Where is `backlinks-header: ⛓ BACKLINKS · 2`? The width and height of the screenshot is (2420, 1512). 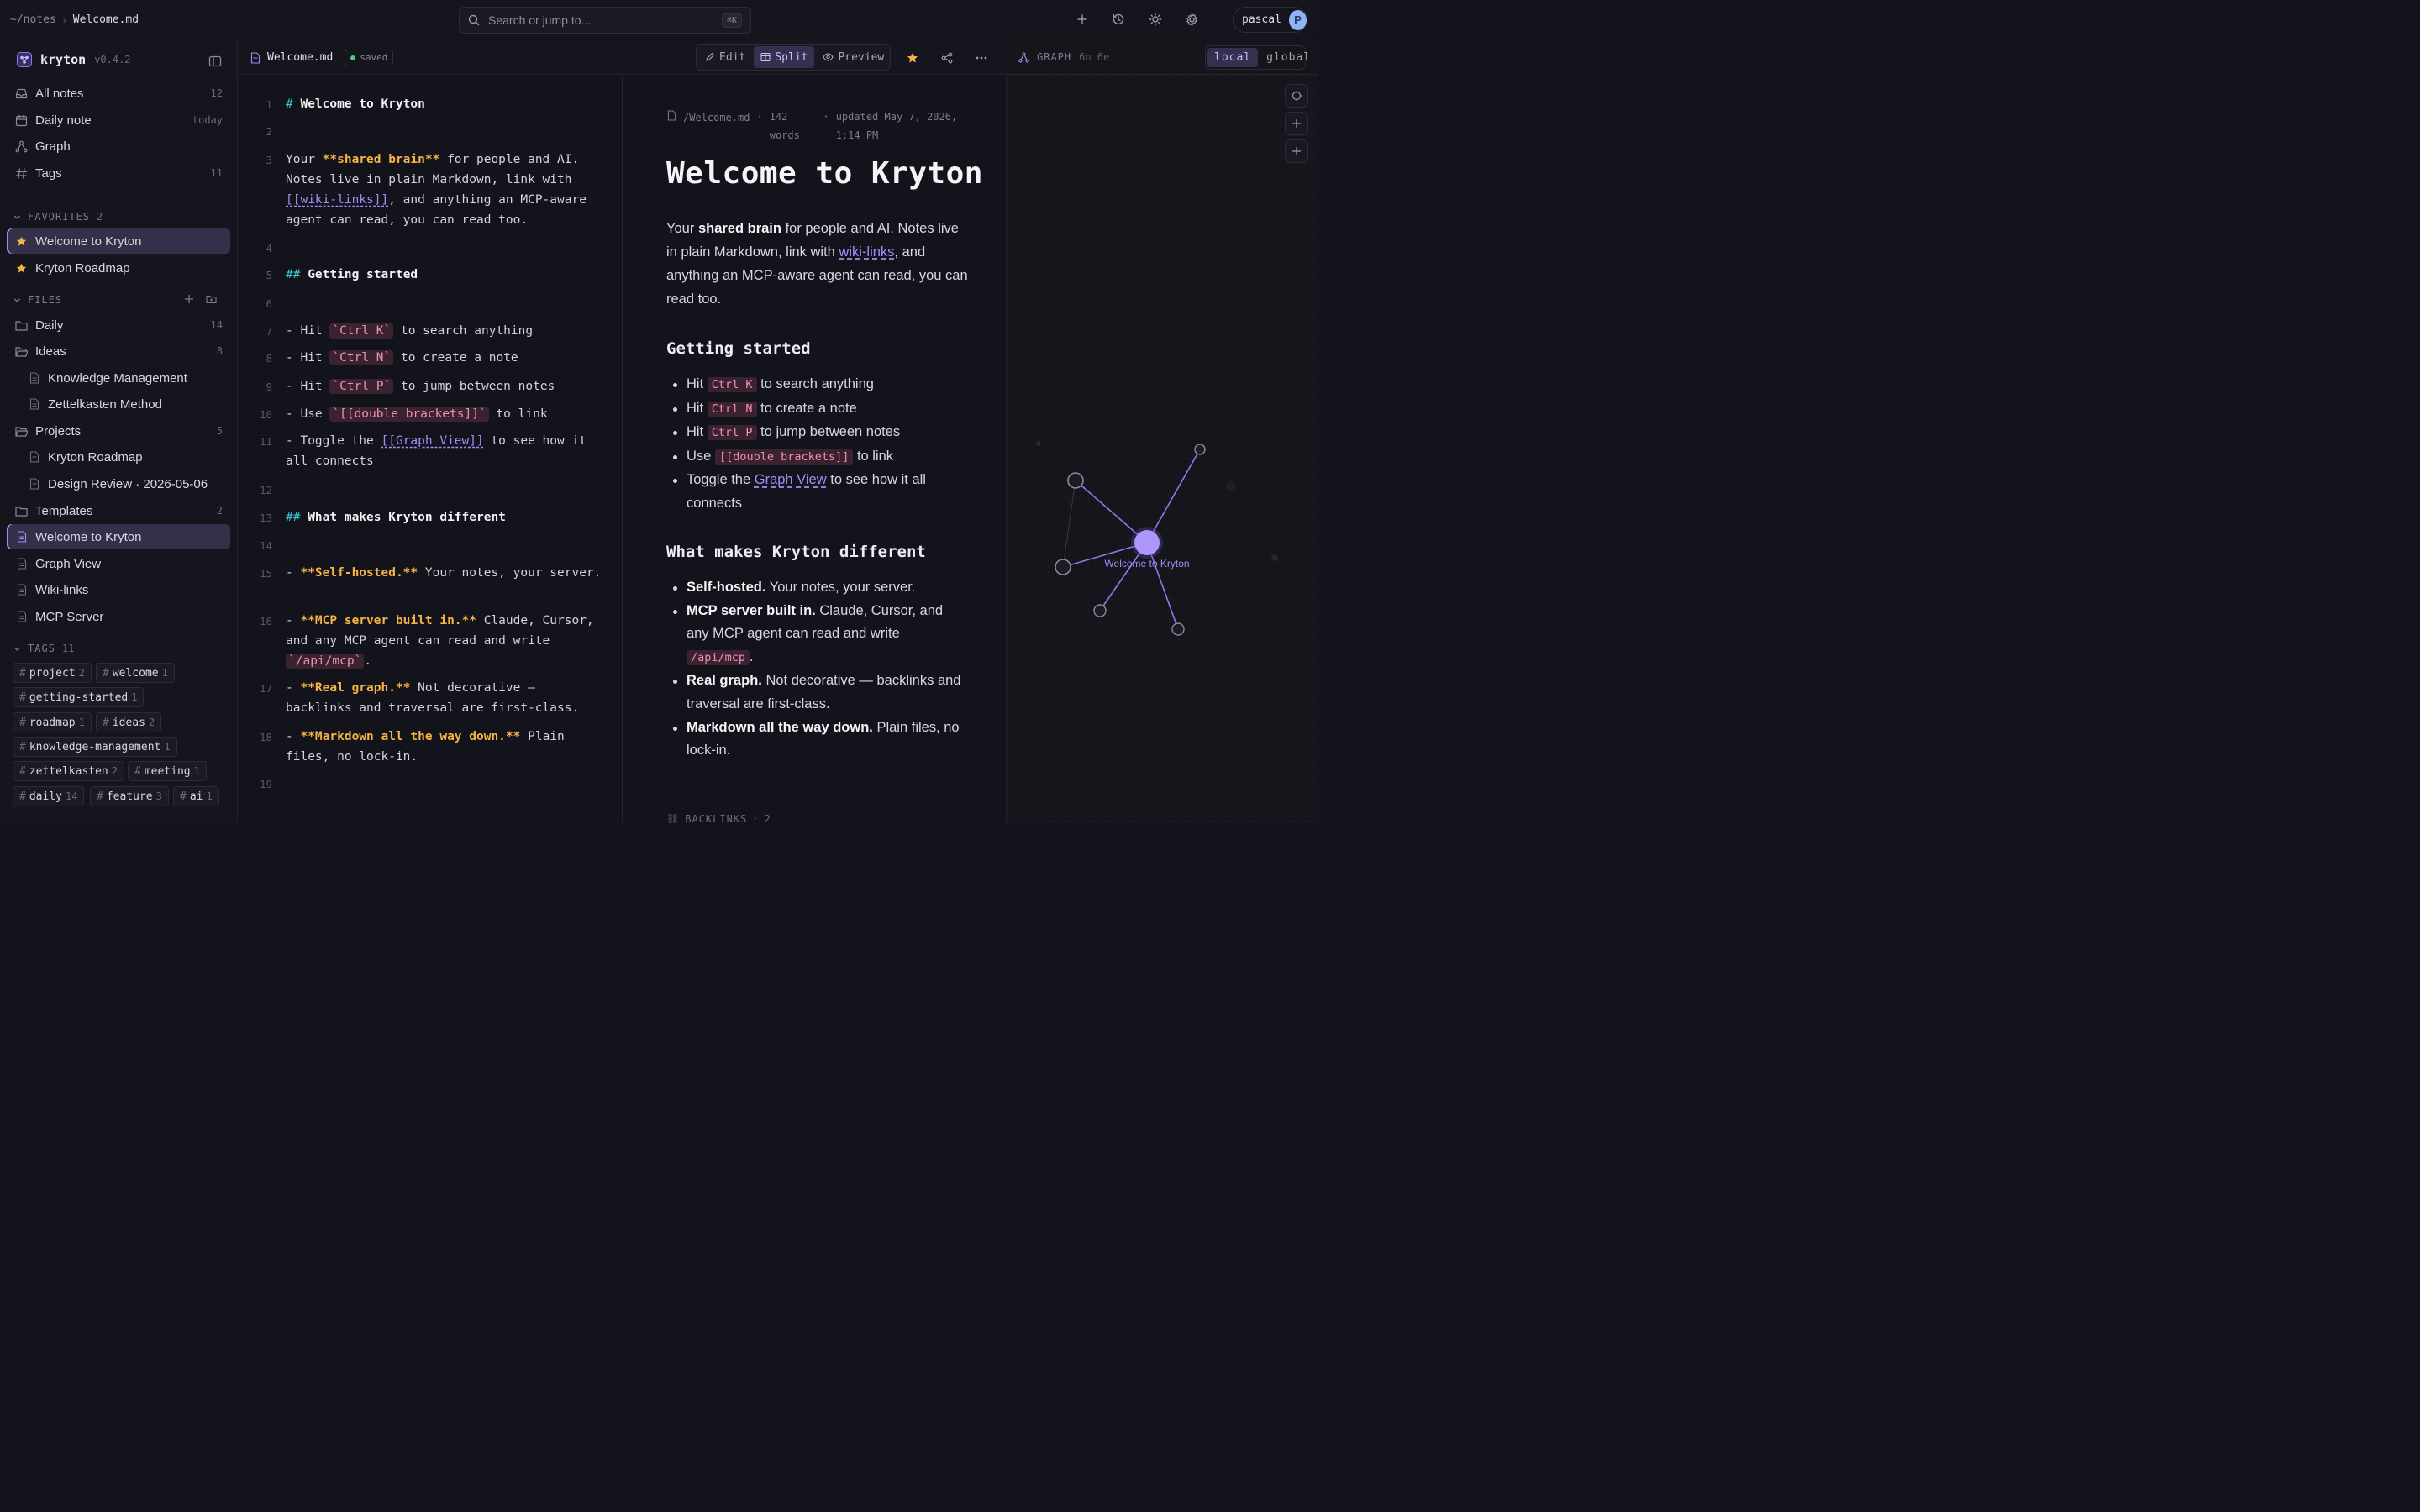 backlinks-header: ⛓ BACKLINKS · 2 is located at coordinates (719, 818).